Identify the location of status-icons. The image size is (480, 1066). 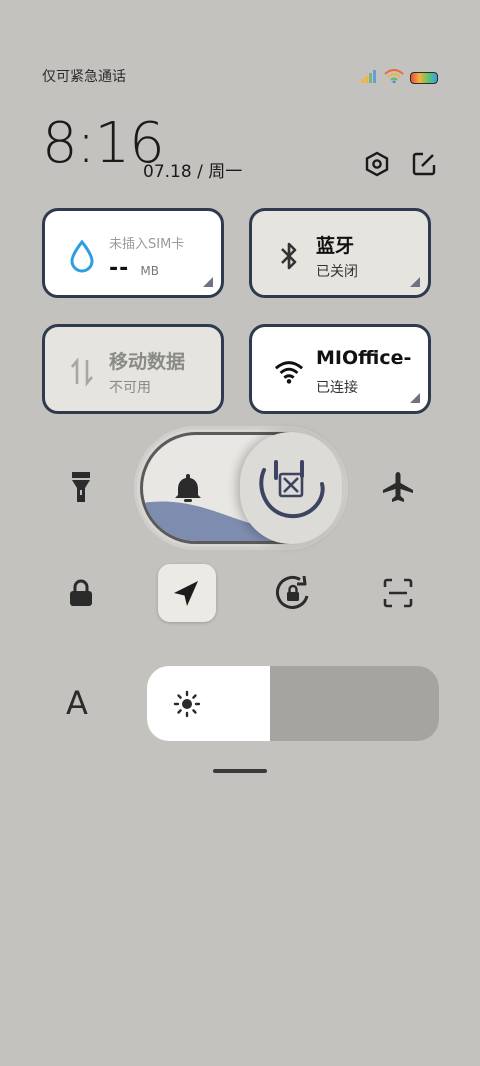
(399, 77).